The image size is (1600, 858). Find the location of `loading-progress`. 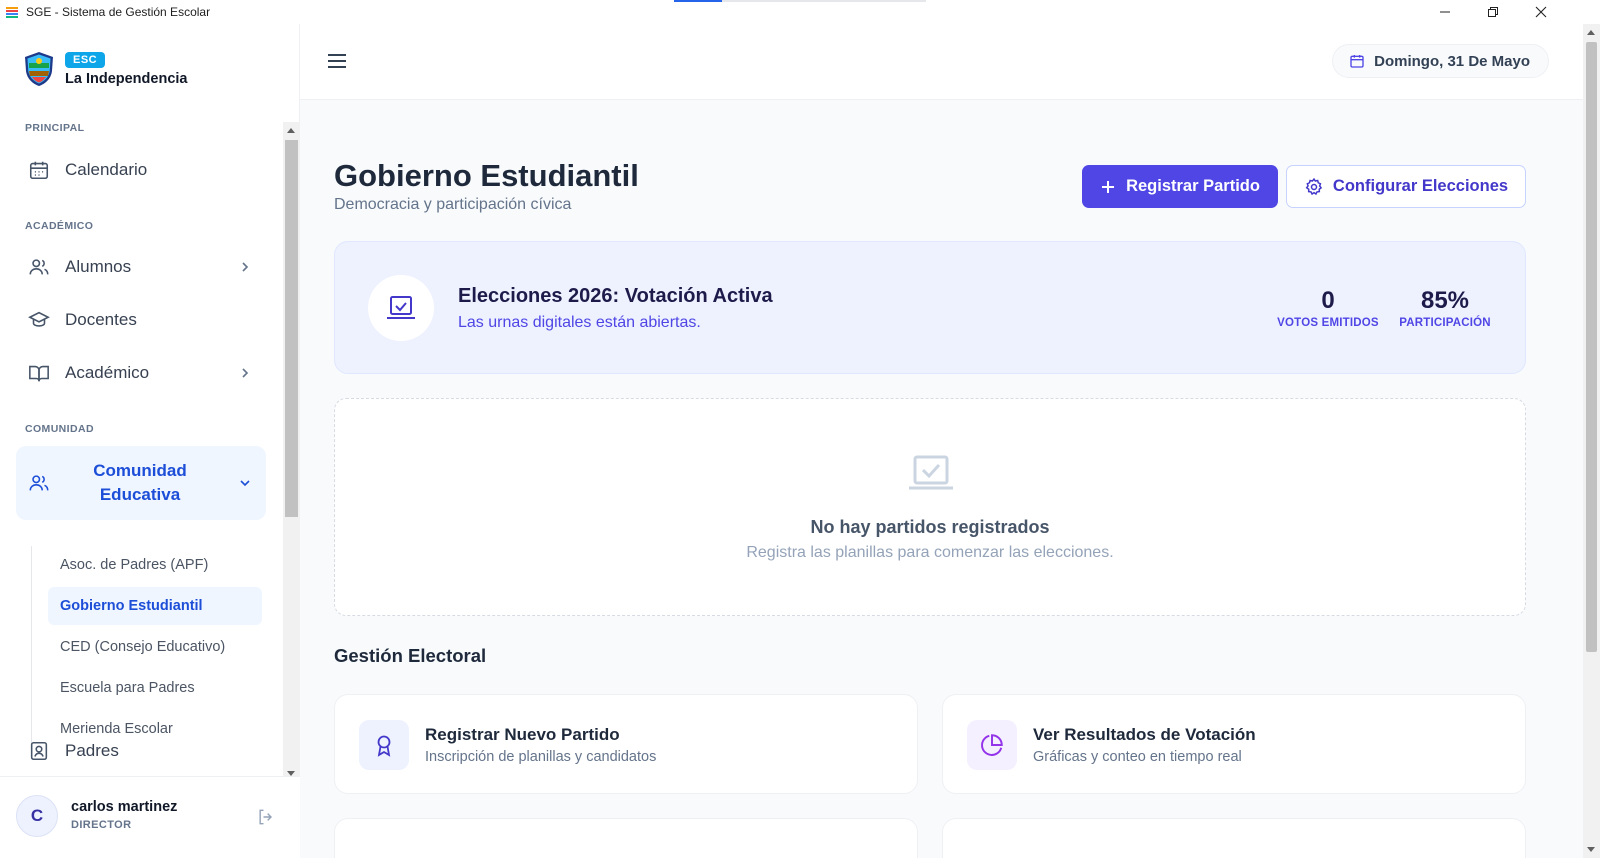

loading-progress is located at coordinates (800, 1).